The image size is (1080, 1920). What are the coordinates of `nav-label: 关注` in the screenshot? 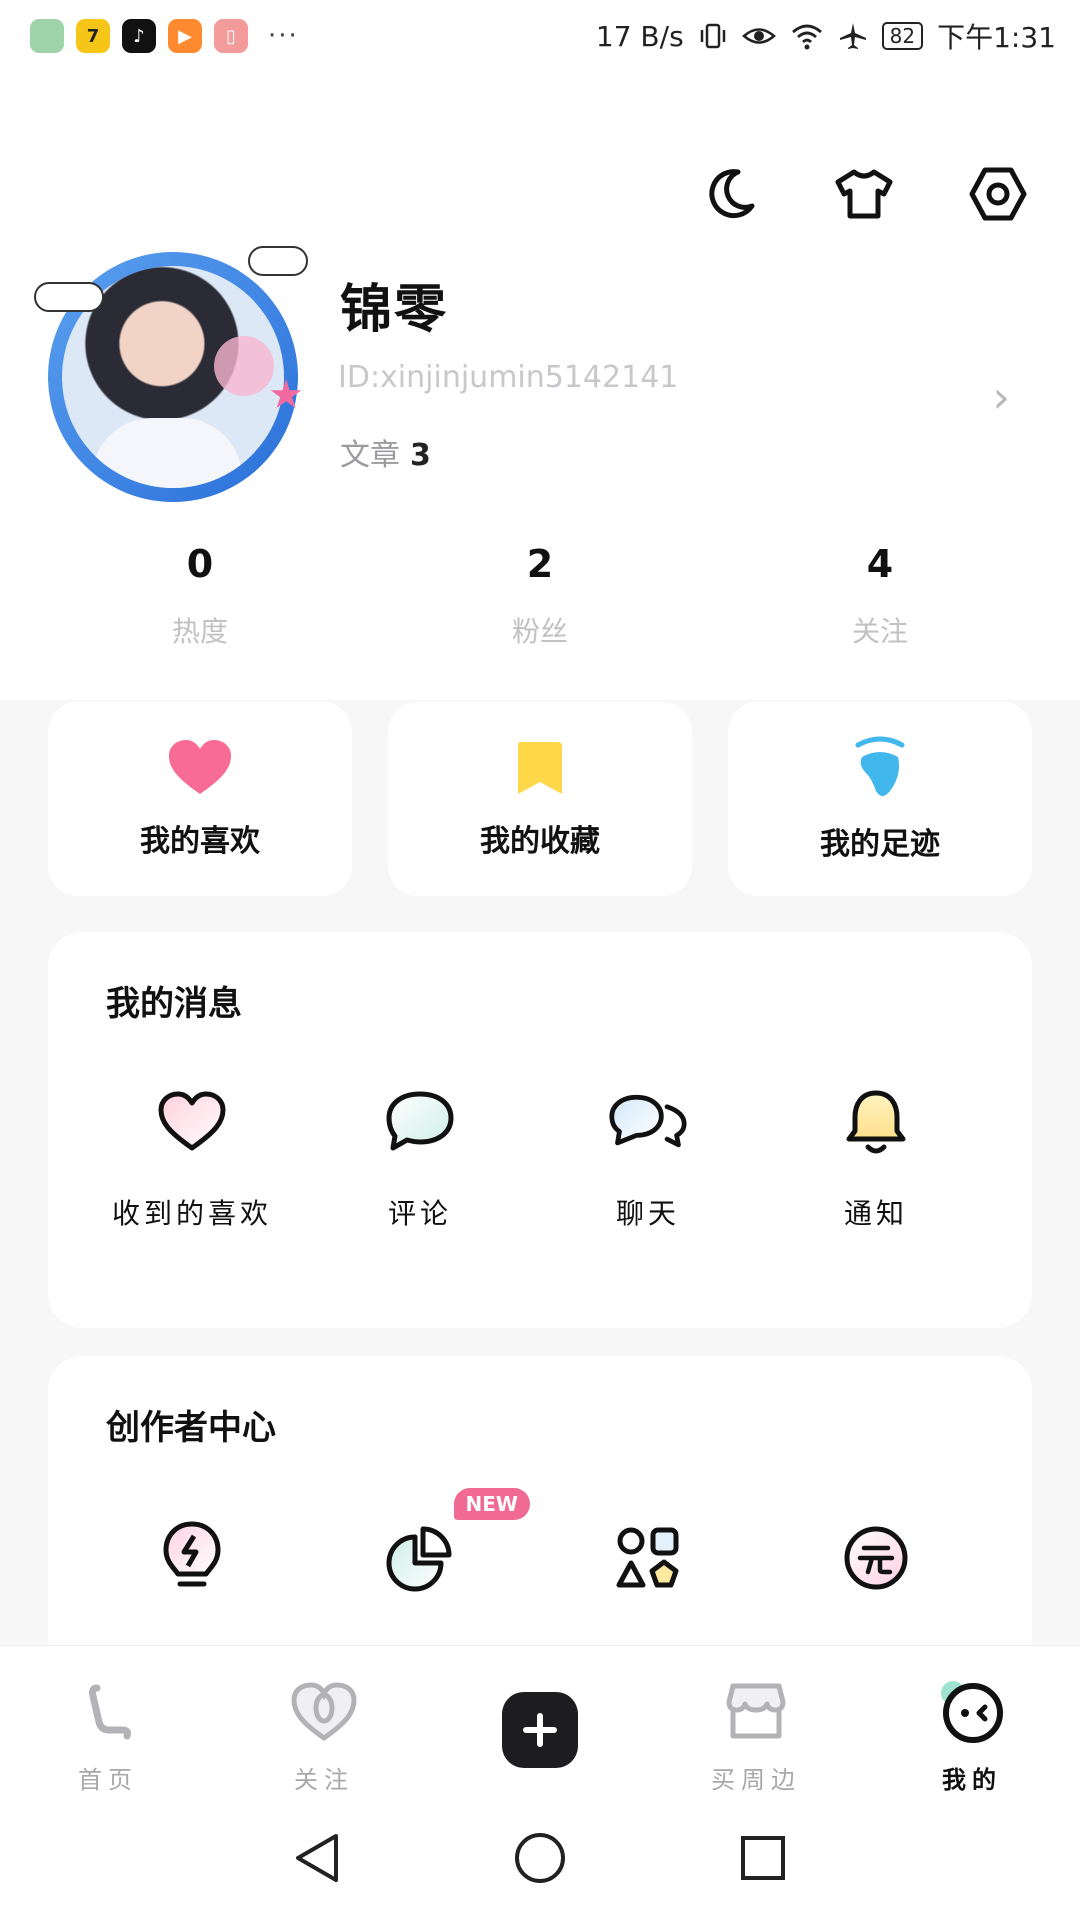 It's located at (324, 1780).